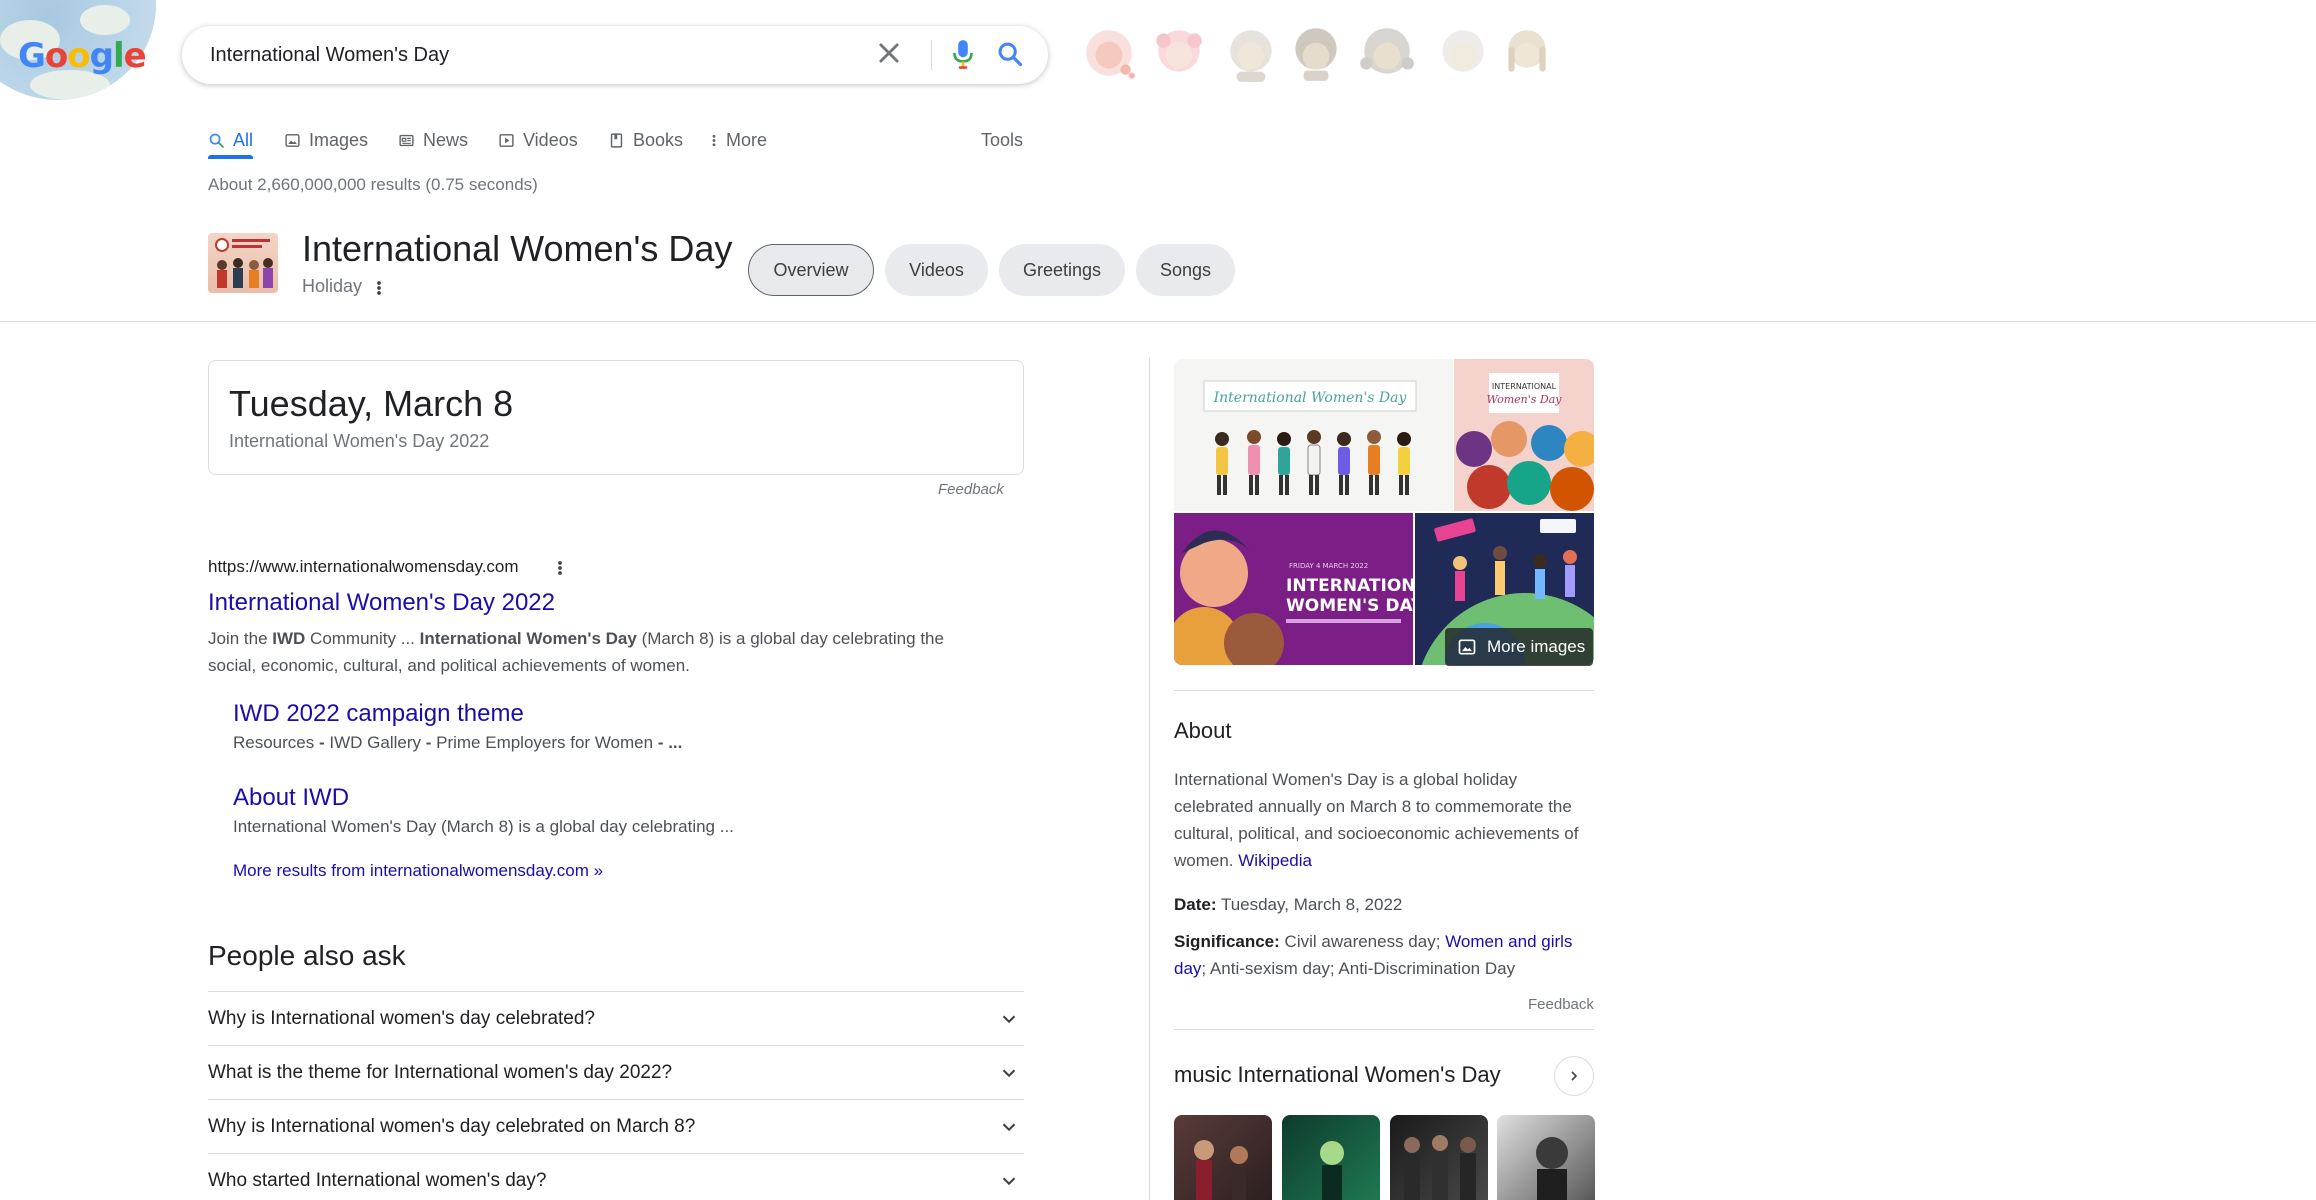  I want to click on carousel-next-button, so click(1574, 1076).